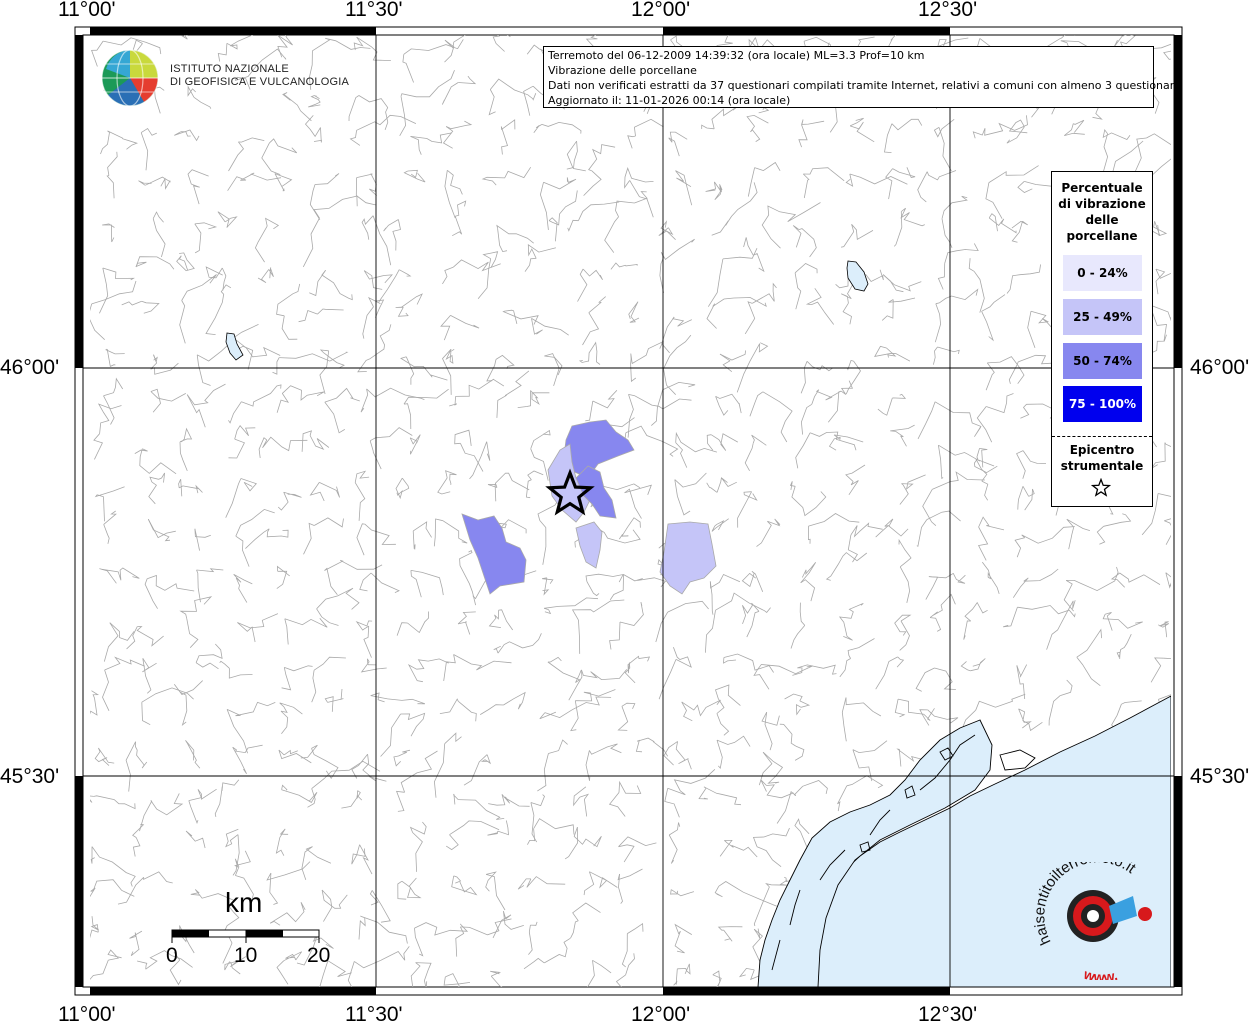  What do you see at coordinates (87, 10) in the screenshot?
I see `lon-label-top-1: 11°00'` at bounding box center [87, 10].